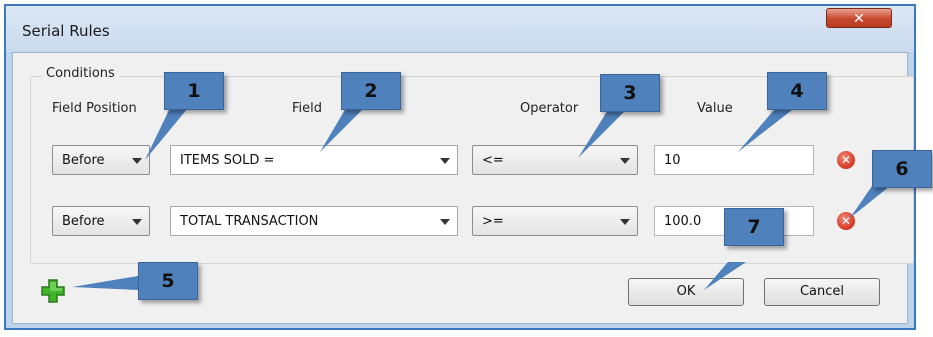 This screenshot has height=337, width=933. Describe the element at coordinates (870, 202) in the screenshot. I see `callout-6-pointer` at that location.